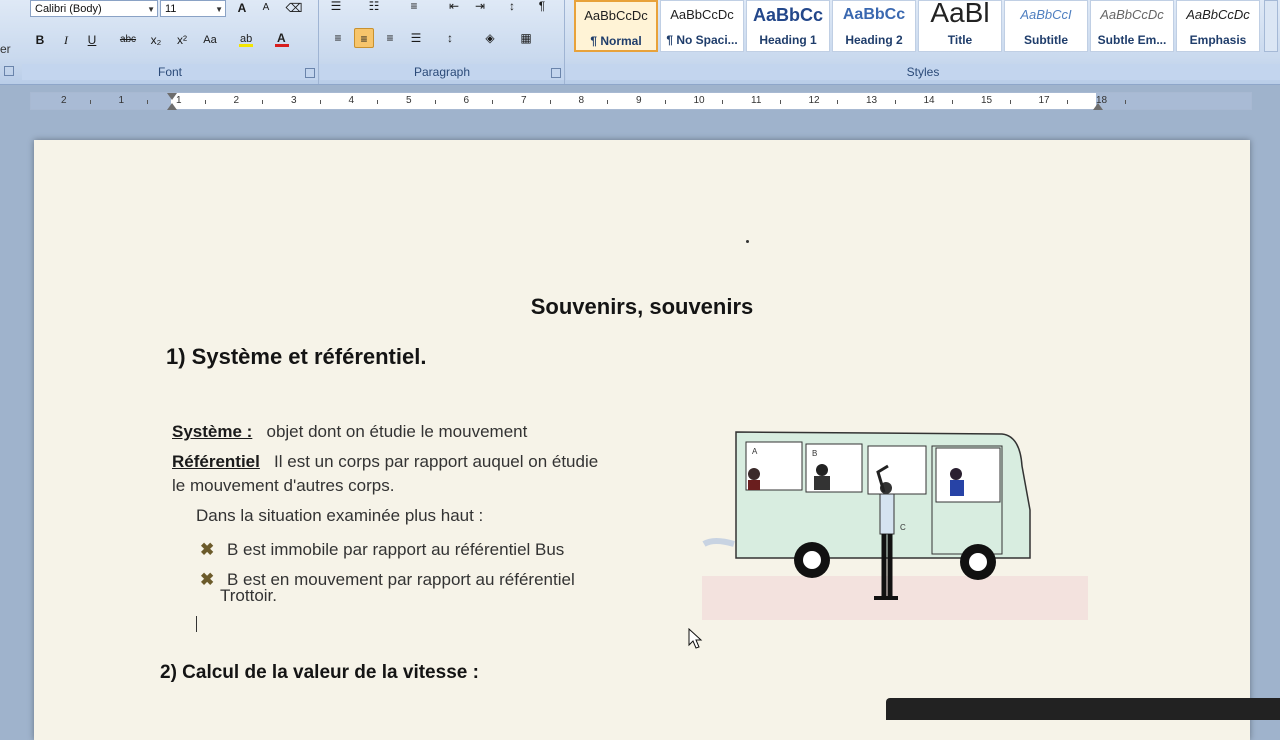  I want to click on increase-indent-icon: ⇥, so click(480, 8).